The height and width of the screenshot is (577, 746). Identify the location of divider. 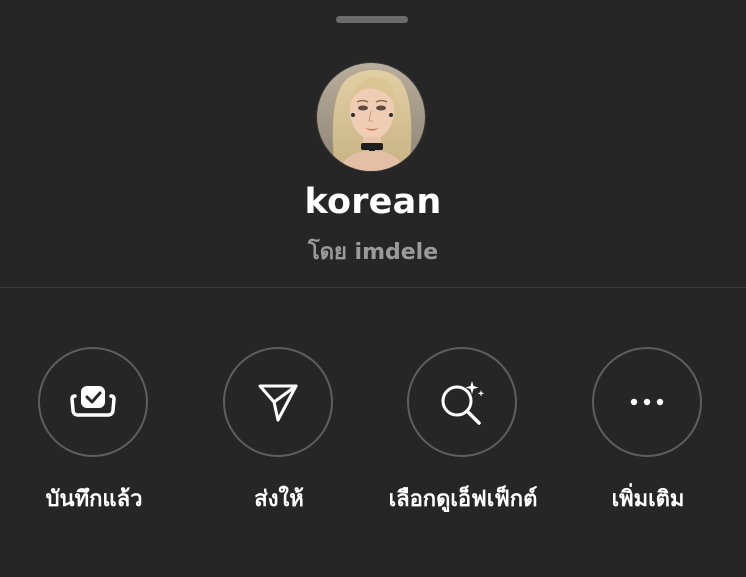
(373, 287).